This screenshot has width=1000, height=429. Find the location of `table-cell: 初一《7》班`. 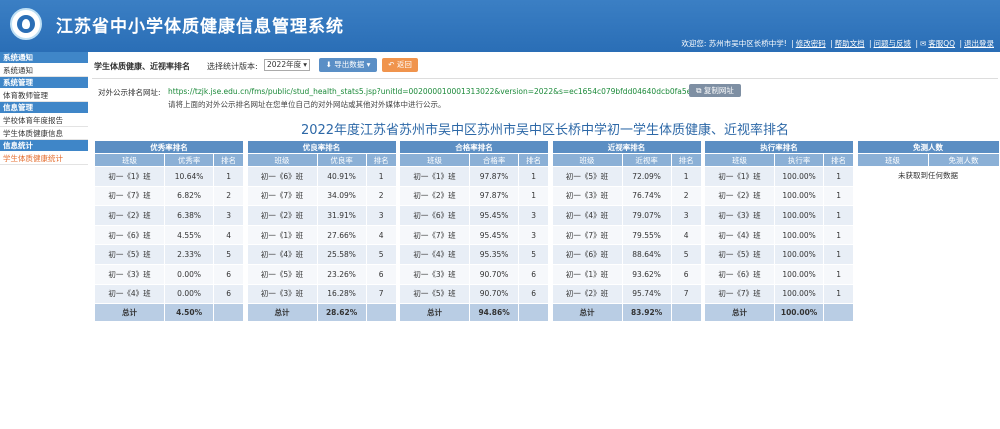

table-cell: 初一《7》班 is located at coordinates (129, 196).